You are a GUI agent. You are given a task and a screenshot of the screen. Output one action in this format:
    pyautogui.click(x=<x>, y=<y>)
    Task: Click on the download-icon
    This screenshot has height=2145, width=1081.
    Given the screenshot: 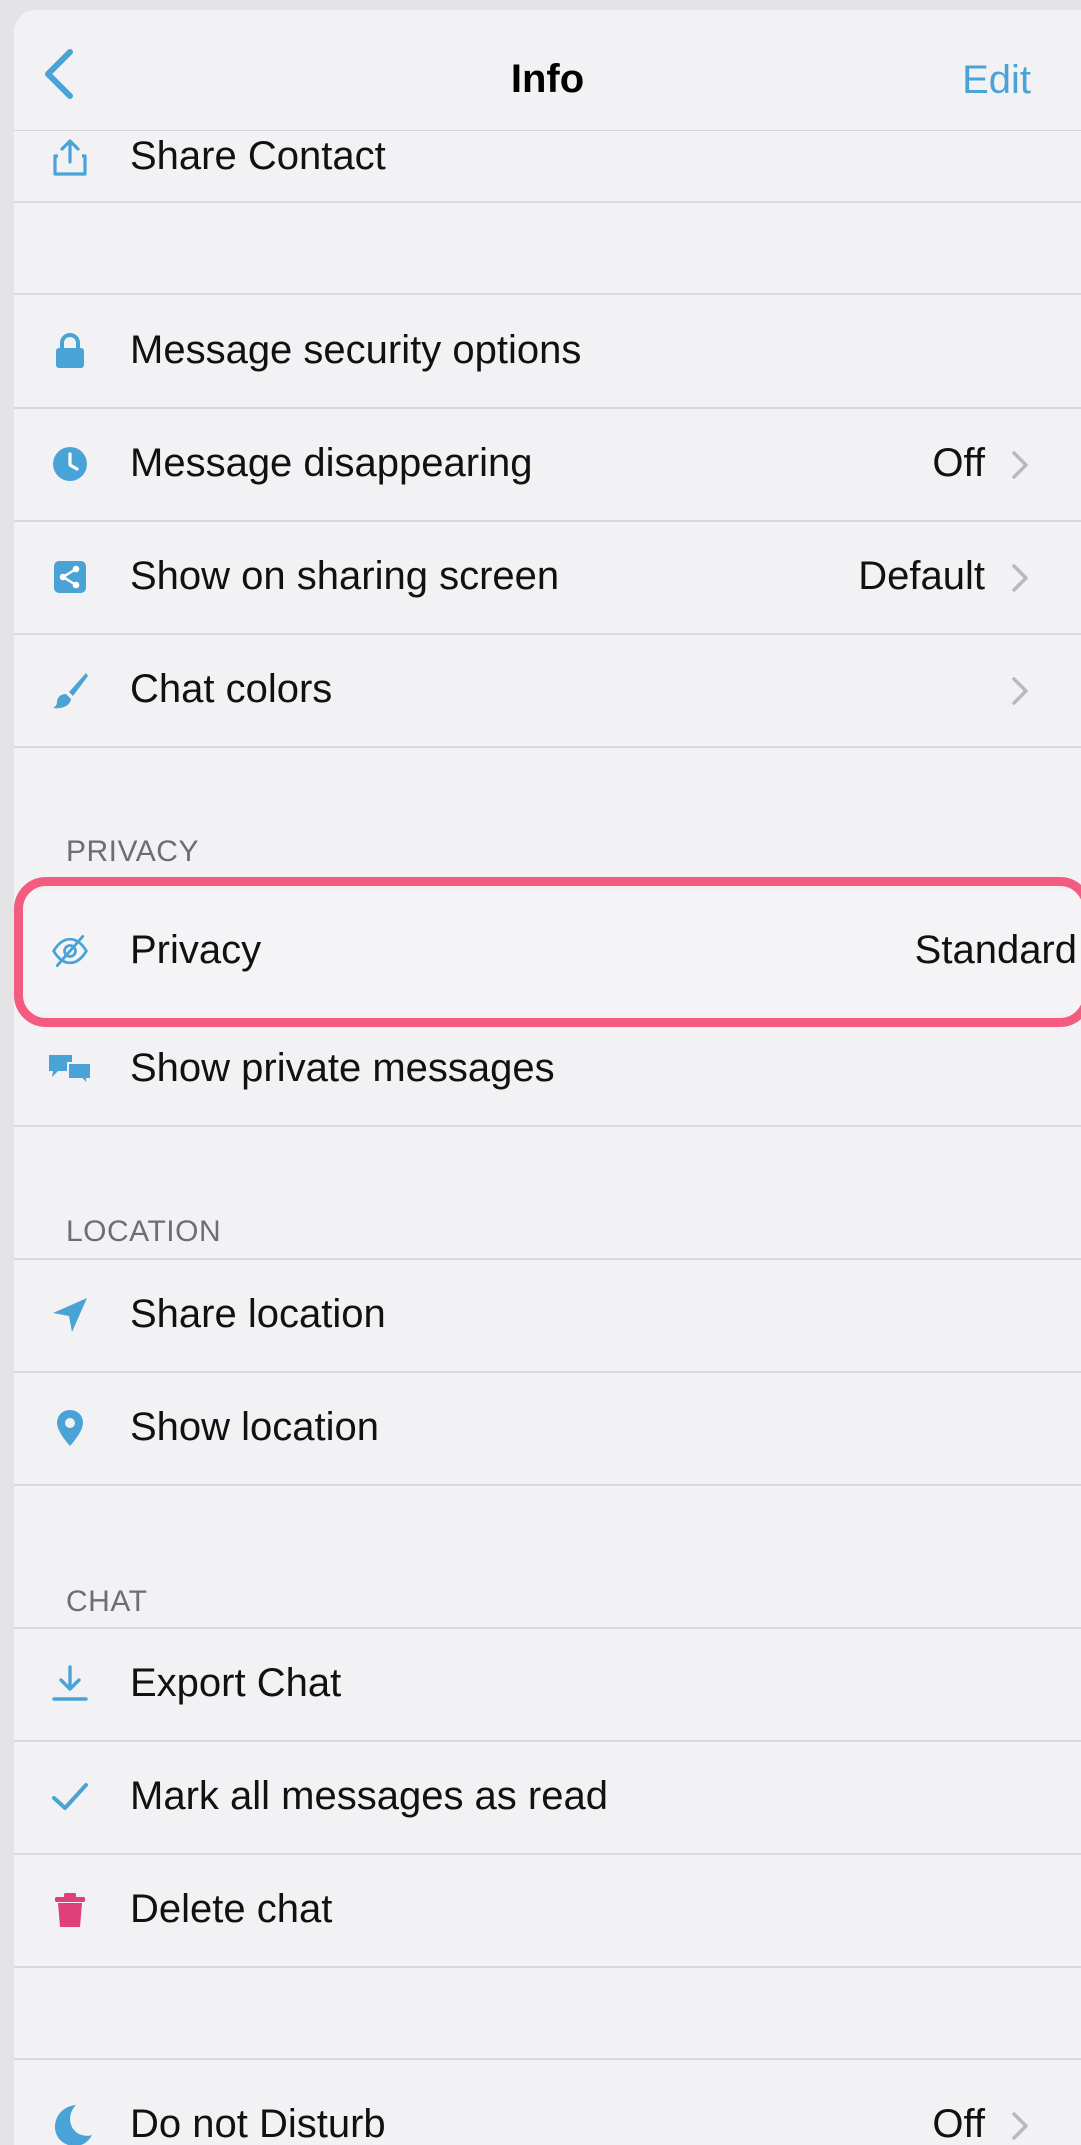 What is the action you would take?
    pyautogui.click(x=70, y=1683)
    